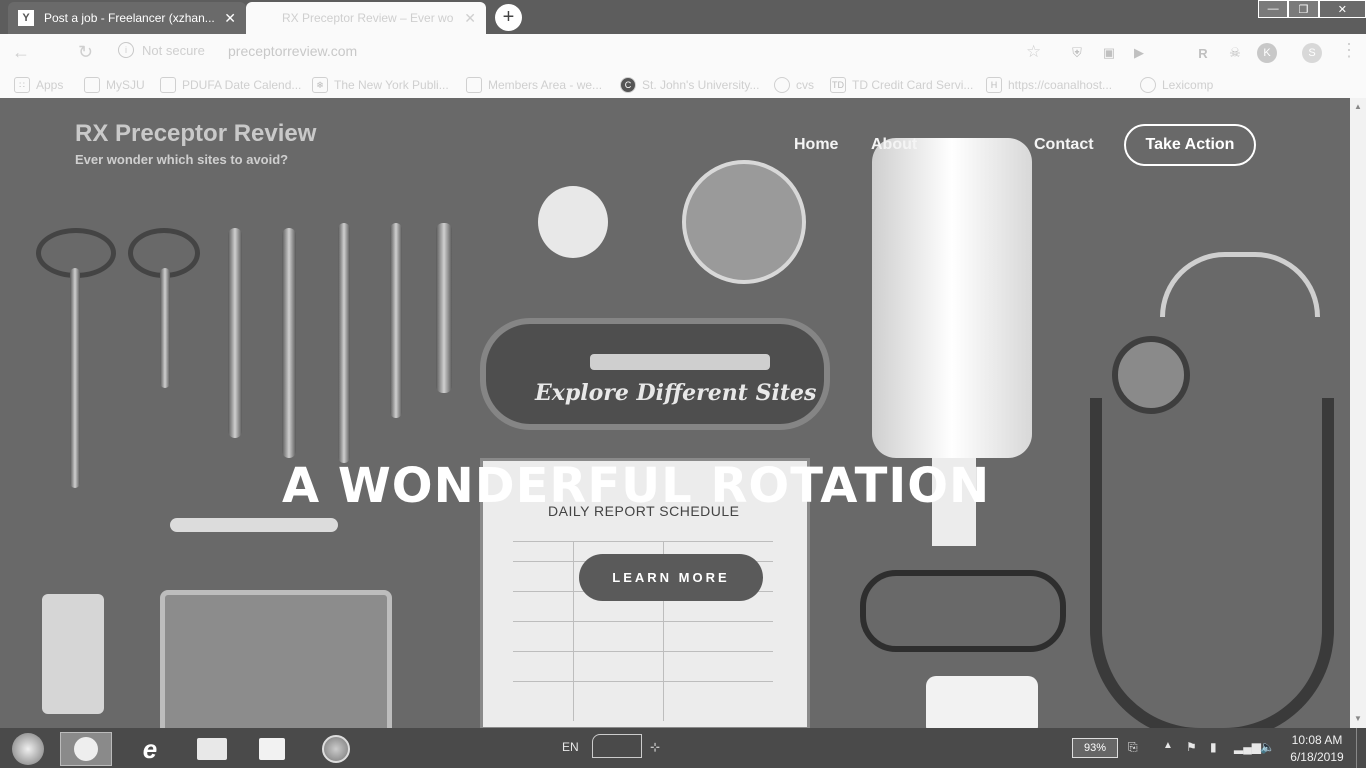  What do you see at coordinates (1235, 53) in the screenshot?
I see `extension-pirate-icon: ☠` at bounding box center [1235, 53].